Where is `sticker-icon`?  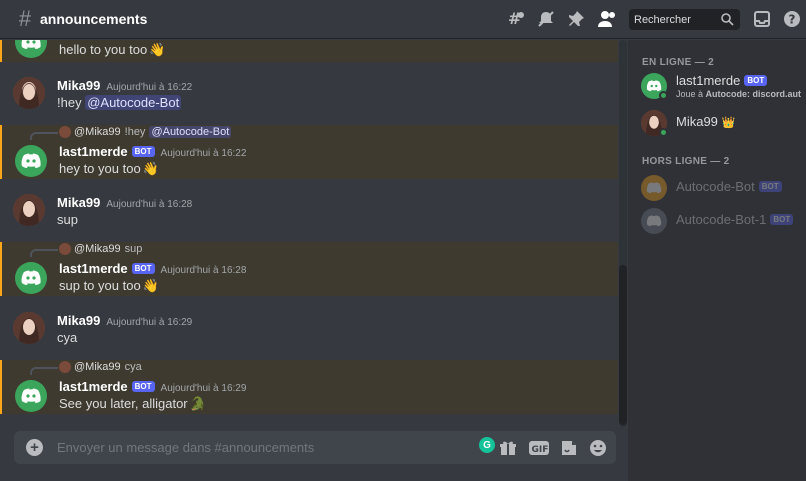
sticker-icon is located at coordinates (569, 448).